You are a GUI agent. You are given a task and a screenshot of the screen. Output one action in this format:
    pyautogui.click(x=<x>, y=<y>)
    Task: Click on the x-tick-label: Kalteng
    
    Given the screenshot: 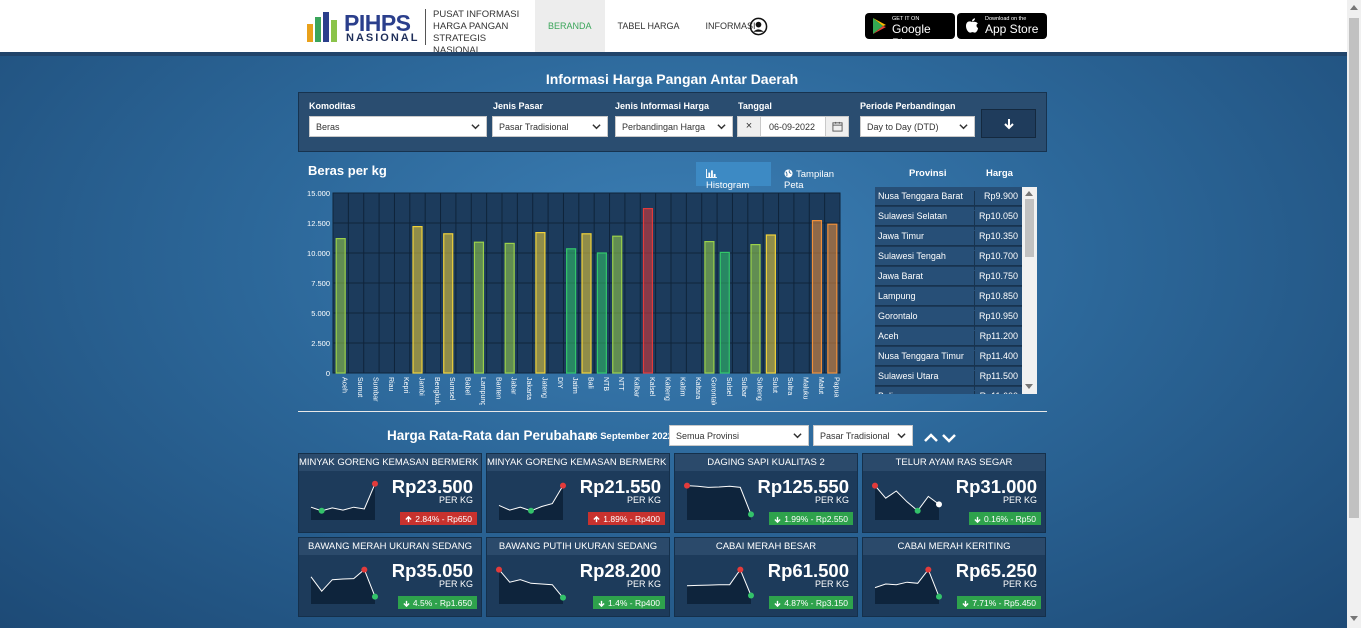 What is the action you would take?
    pyautogui.click(x=666, y=389)
    